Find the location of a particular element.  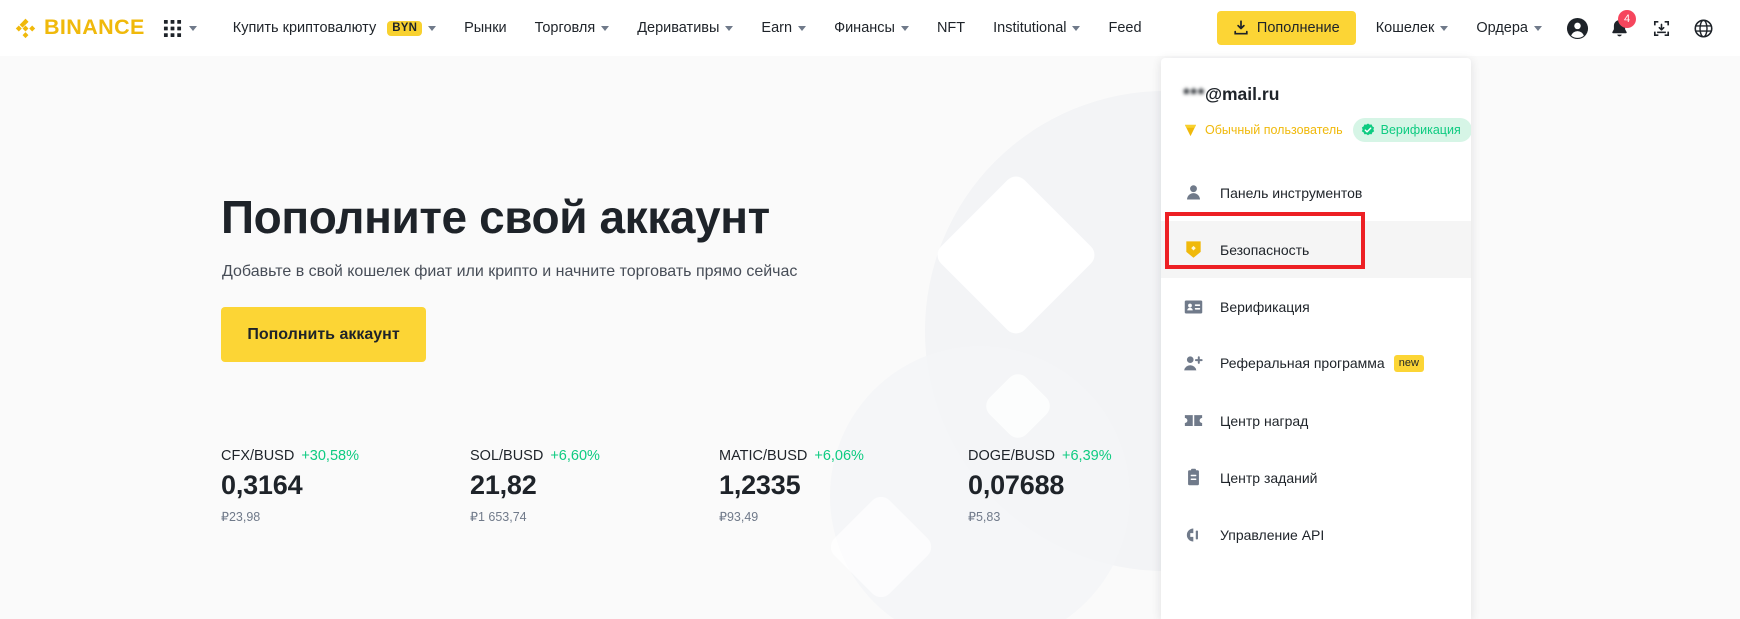

notification-count-badge: 4 is located at coordinates (1627, 19).